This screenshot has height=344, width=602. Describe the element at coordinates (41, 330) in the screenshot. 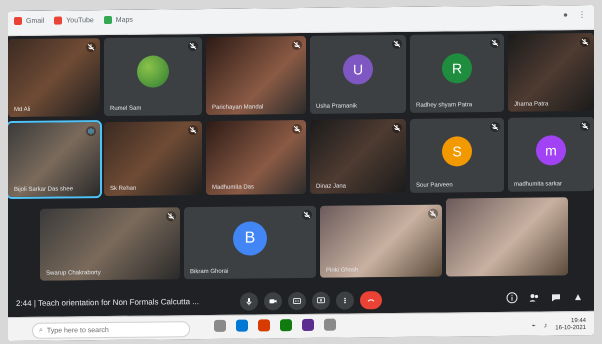

I see `search-icon: ⌕` at that location.